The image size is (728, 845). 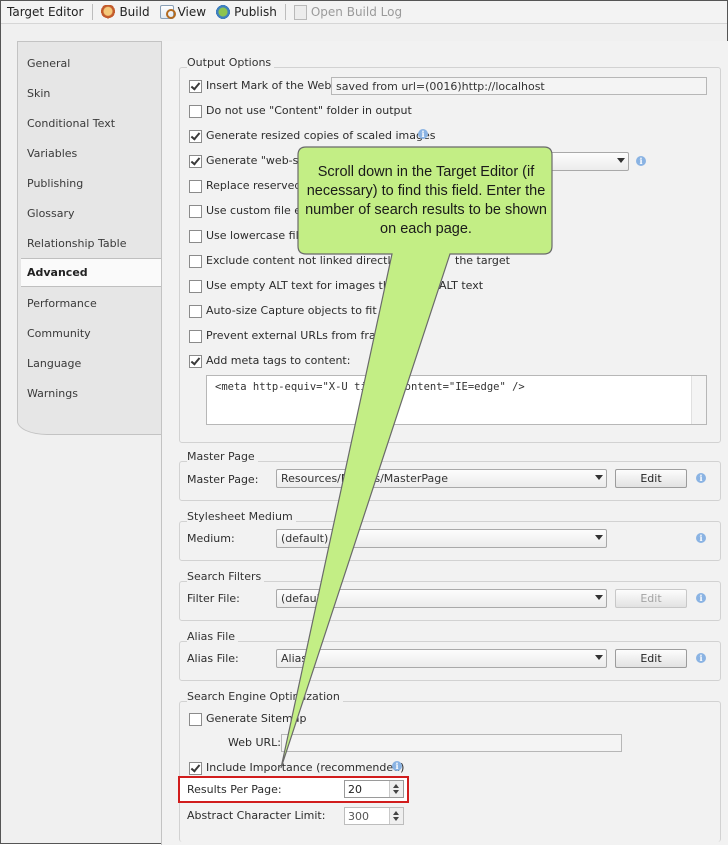 I want to click on filter-file-edit-button: Edit, so click(x=651, y=598).